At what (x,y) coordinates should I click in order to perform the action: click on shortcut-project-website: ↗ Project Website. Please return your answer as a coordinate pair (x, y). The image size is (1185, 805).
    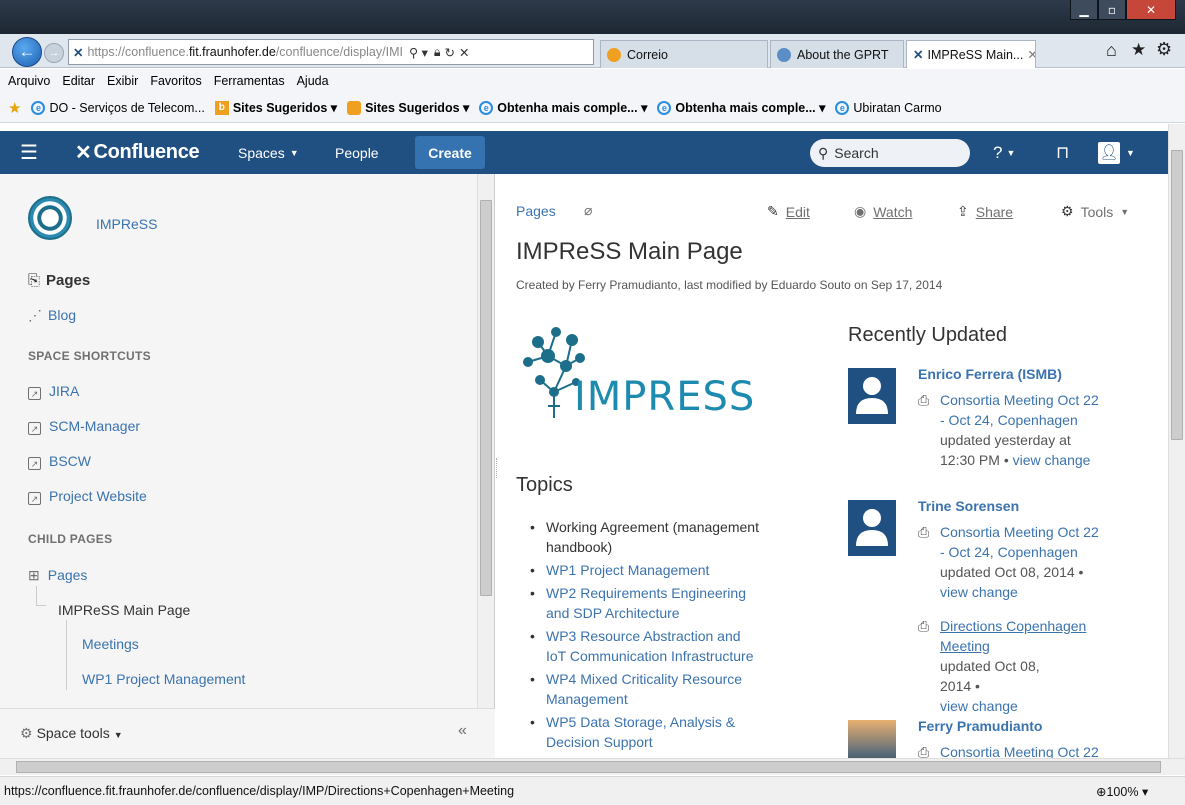
    Looking at the image, I should click on (87, 496).